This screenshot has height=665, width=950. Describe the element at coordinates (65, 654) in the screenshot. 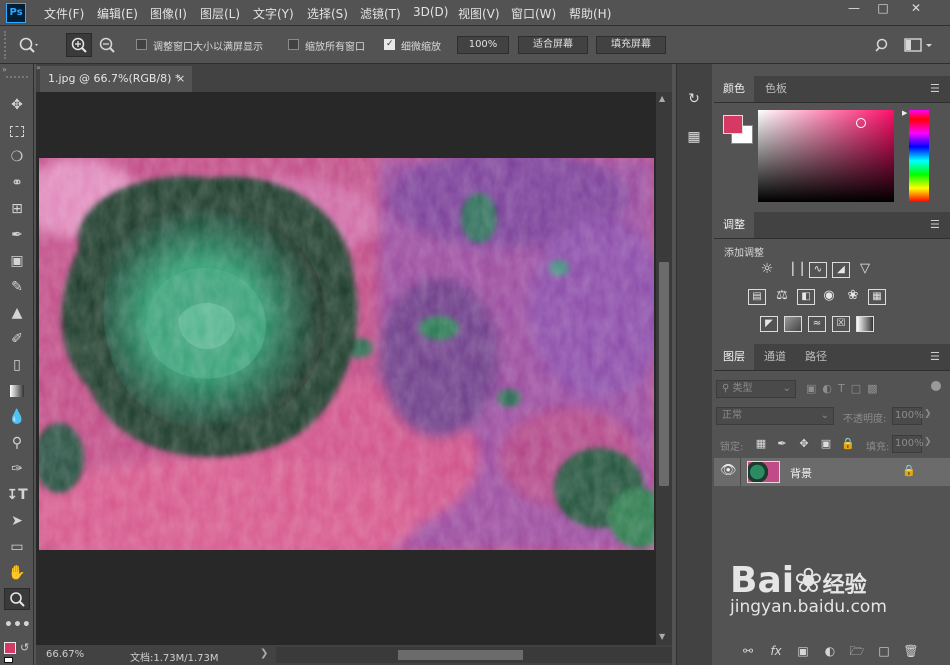

I see `zoom-level: 66.67%` at that location.